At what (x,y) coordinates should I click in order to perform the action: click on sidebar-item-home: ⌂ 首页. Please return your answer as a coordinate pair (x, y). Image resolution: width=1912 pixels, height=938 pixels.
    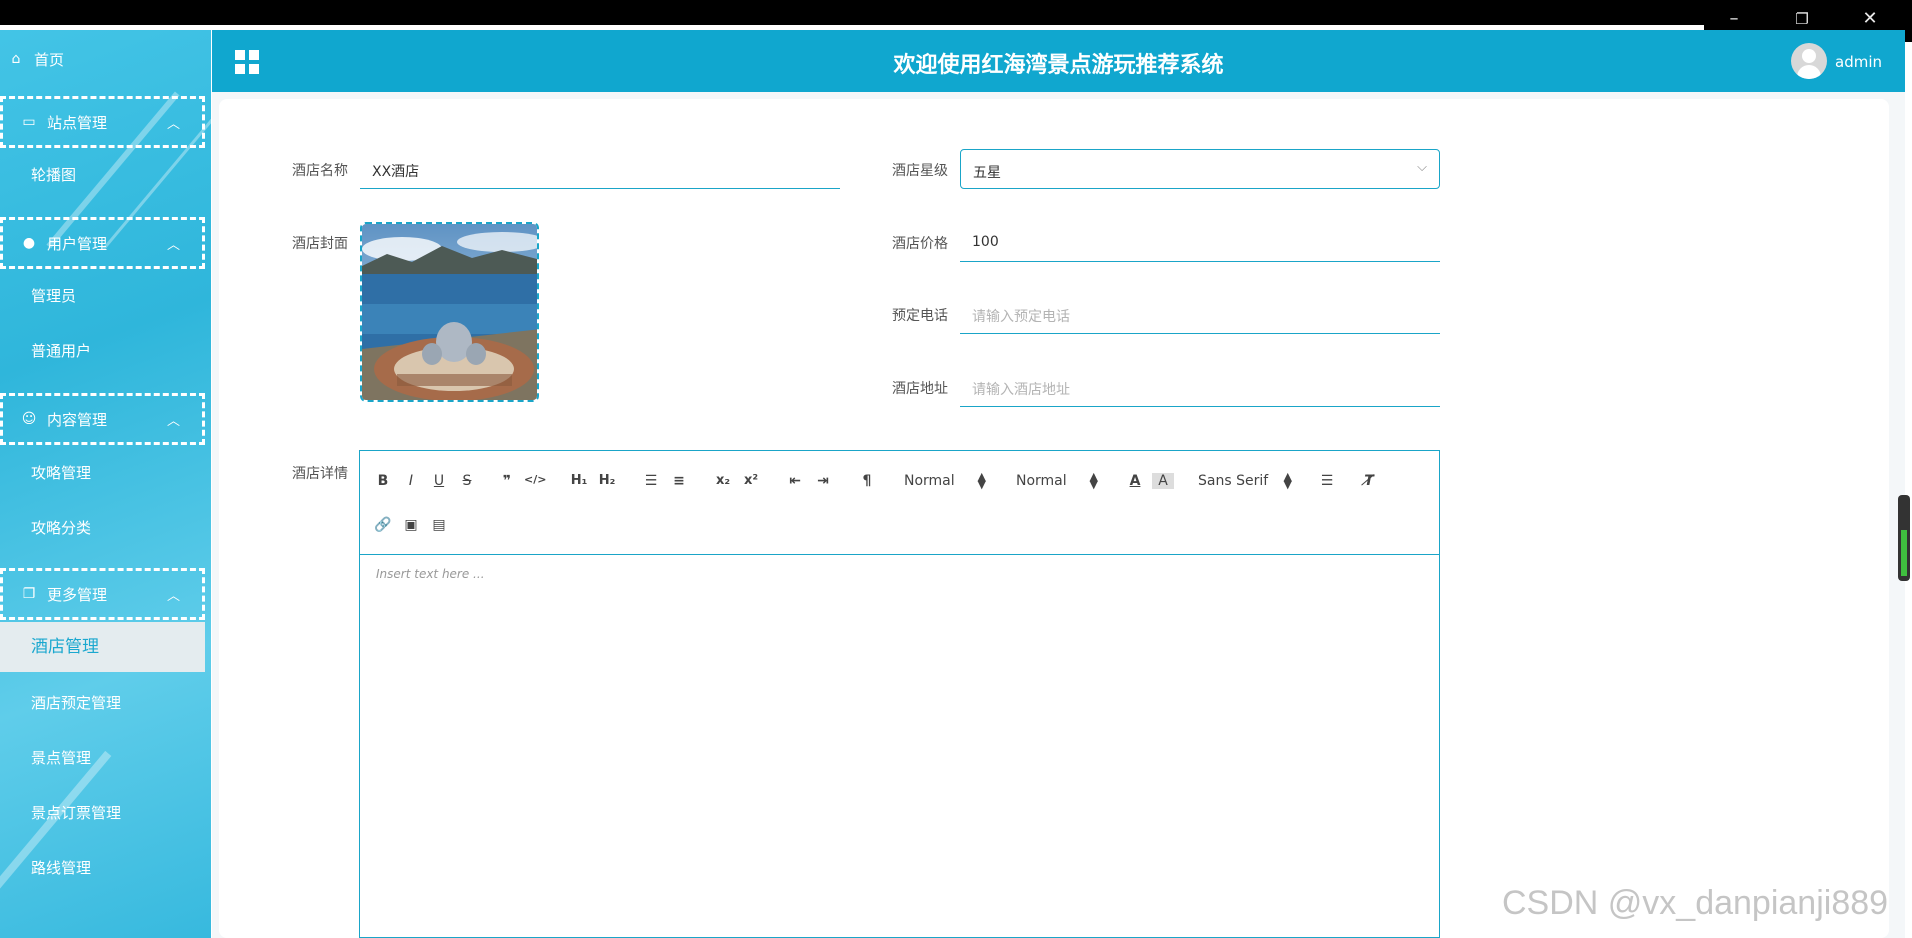
    Looking at the image, I should click on (32, 59).